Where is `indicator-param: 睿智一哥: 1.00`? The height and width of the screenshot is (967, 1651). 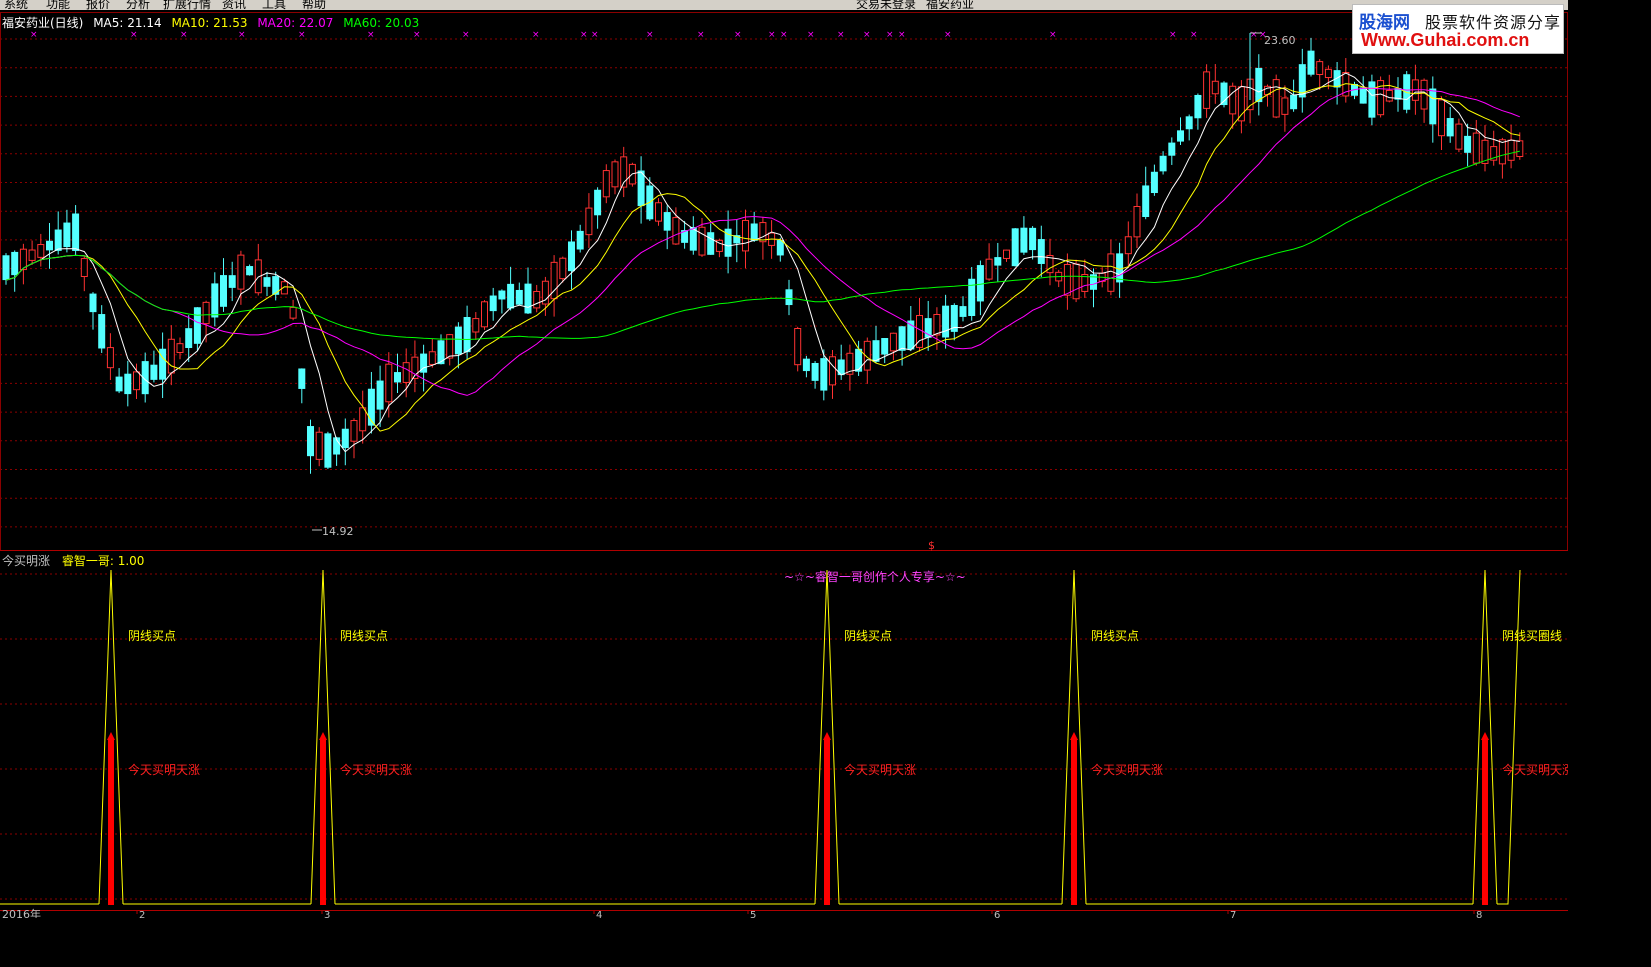 indicator-param: 睿智一哥: 1.00 is located at coordinates (103, 561).